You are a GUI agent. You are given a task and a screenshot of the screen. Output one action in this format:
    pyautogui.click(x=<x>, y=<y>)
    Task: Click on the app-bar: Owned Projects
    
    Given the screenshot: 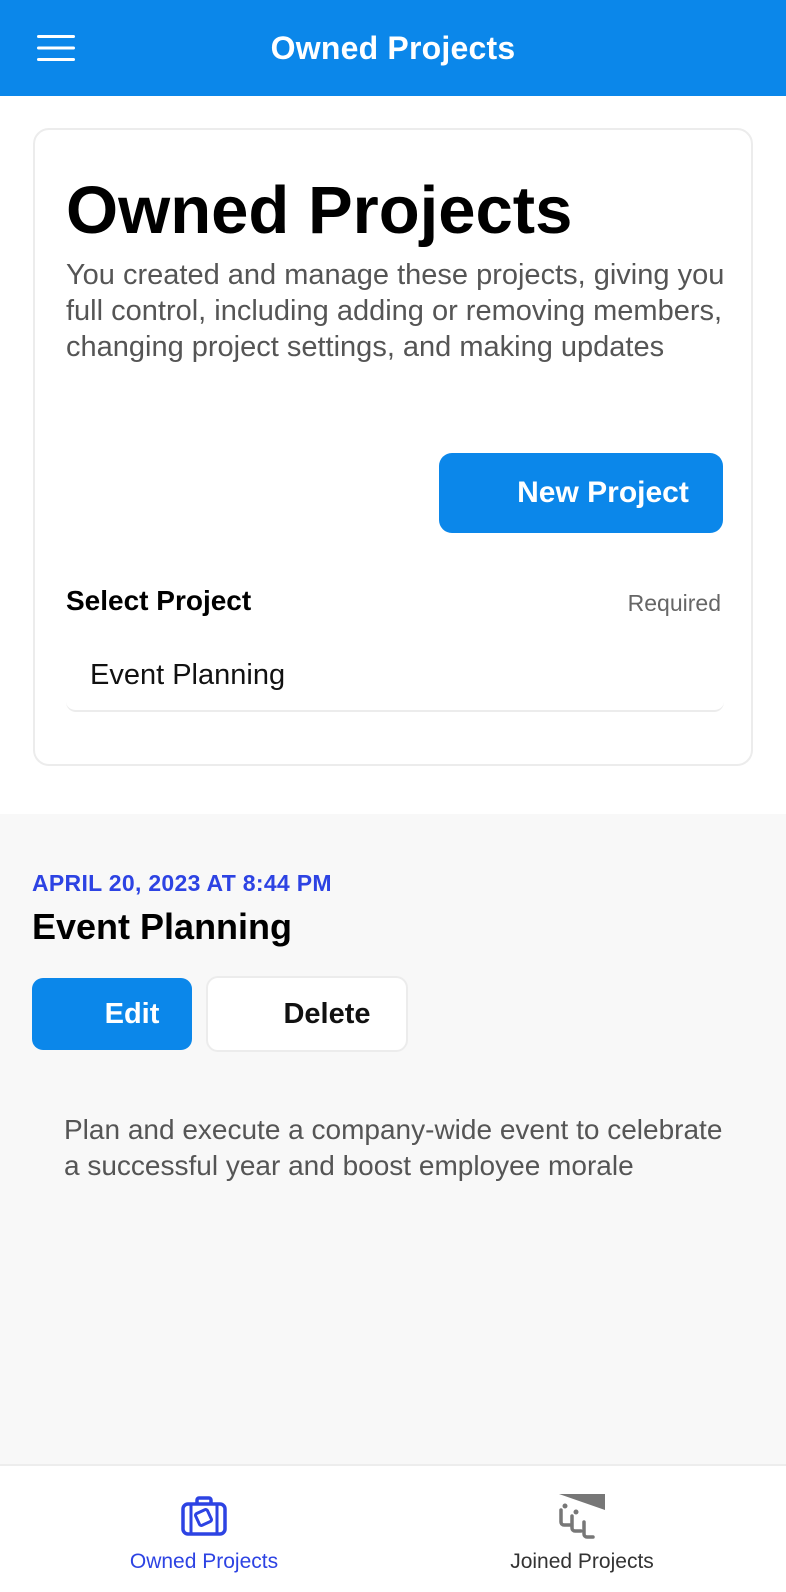 What is the action you would take?
    pyautogui.click(x=393, y=48)
    